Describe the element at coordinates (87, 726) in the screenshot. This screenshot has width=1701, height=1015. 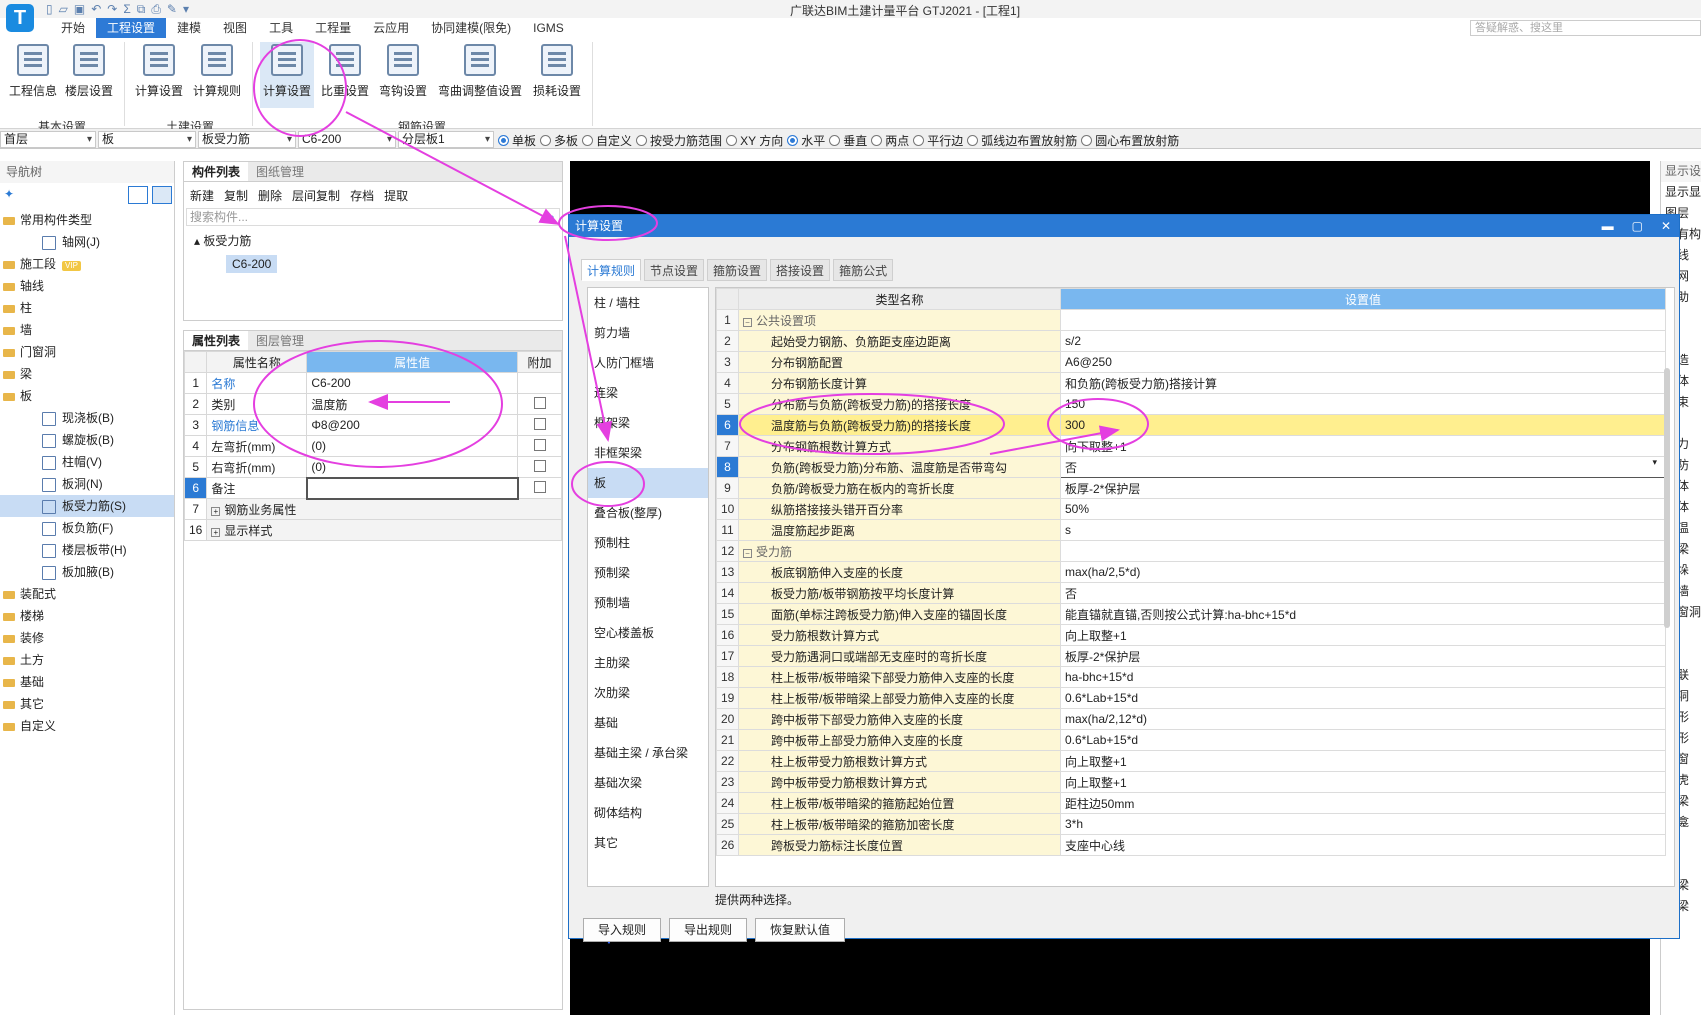
I see `nav-category: 自定义` at that location.